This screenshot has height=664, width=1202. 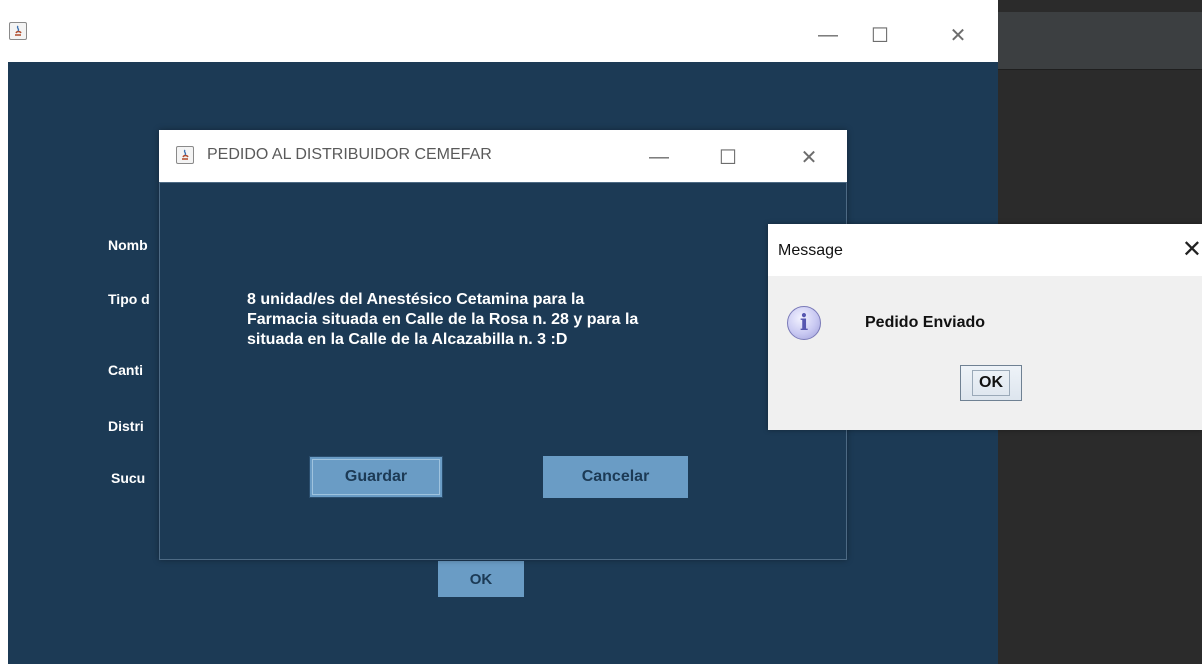 What do you see at coordinates (128, 245) in the screenshot?
I see `label-nombre: Nomb` at bounding box center [128, 245].